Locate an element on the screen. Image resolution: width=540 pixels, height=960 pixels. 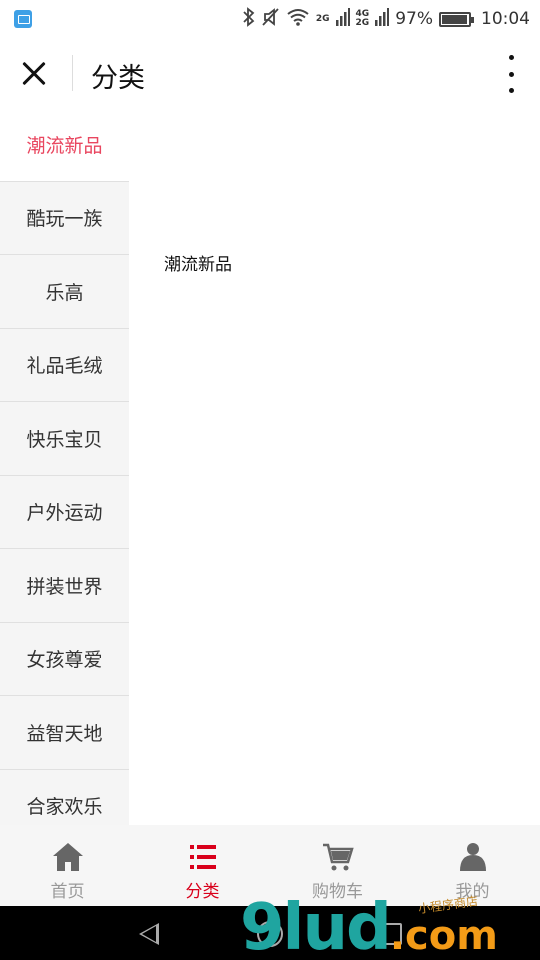
home-icon is located at coordinates (67, 857).